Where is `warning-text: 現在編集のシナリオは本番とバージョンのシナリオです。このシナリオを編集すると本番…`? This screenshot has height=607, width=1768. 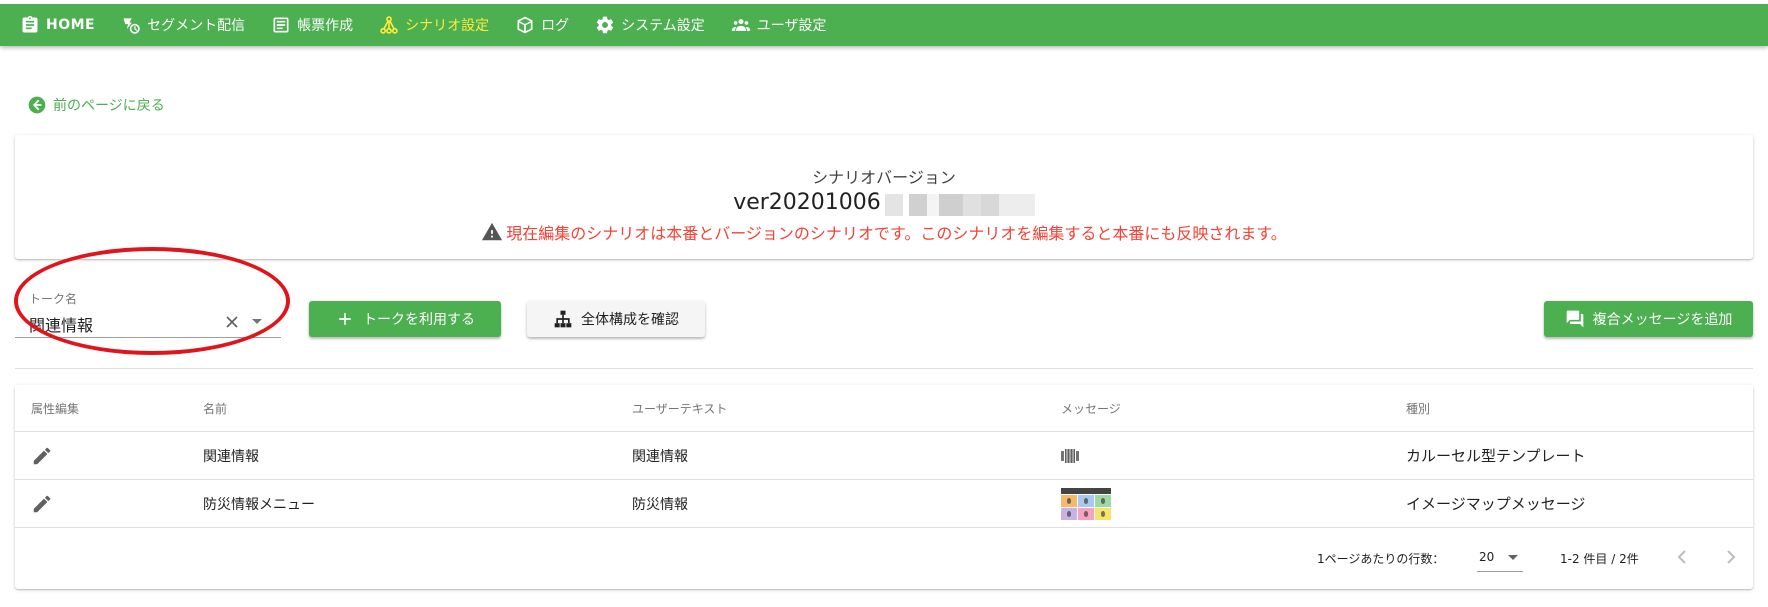 warning-text: 現在編集のシナリオは本番とバージョンのシナリオです。このシナリオを編集すると本番… is located at coordinates (896, 233).